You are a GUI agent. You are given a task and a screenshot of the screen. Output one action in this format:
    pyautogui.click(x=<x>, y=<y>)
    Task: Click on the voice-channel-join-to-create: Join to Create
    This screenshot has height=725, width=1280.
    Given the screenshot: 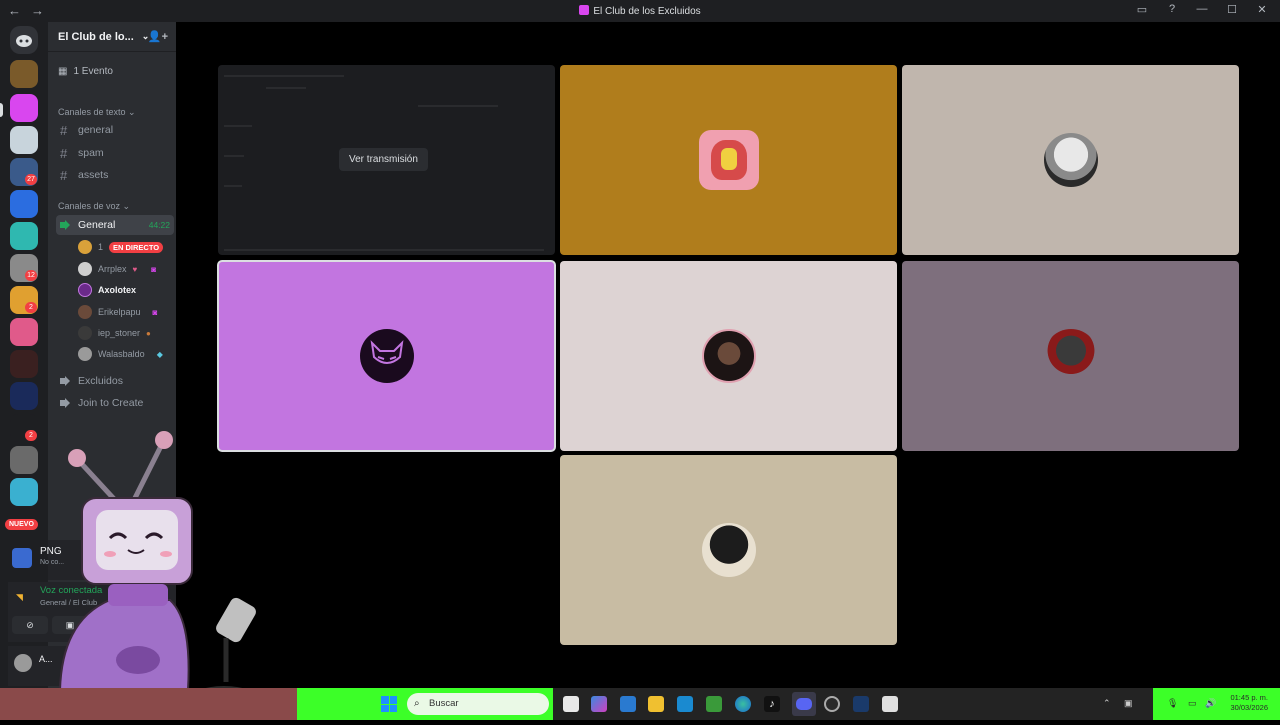 What is the action you would take?
    pyautogui.click(x=115, y=403)
    